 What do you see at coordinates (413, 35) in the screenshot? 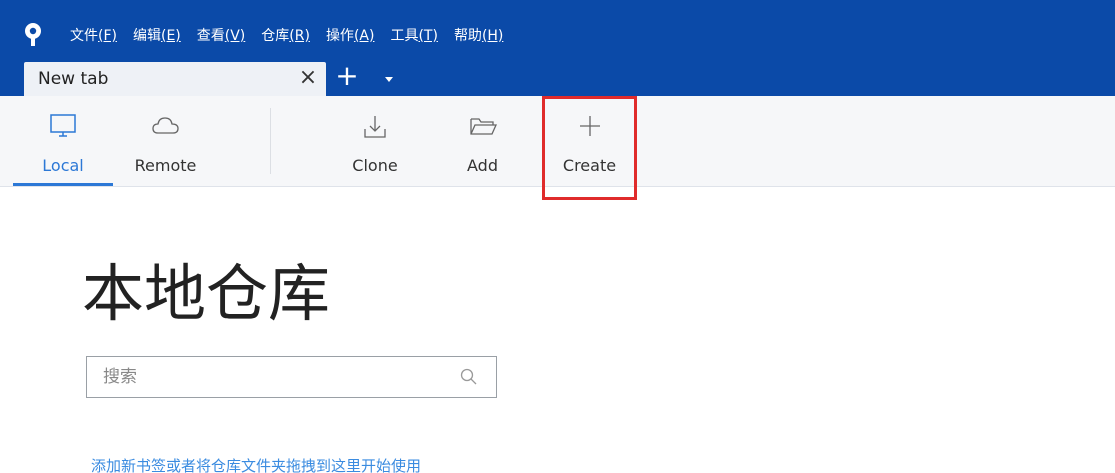
I see `menu-tools: 工具(T)` at bounding box center [413, 35].